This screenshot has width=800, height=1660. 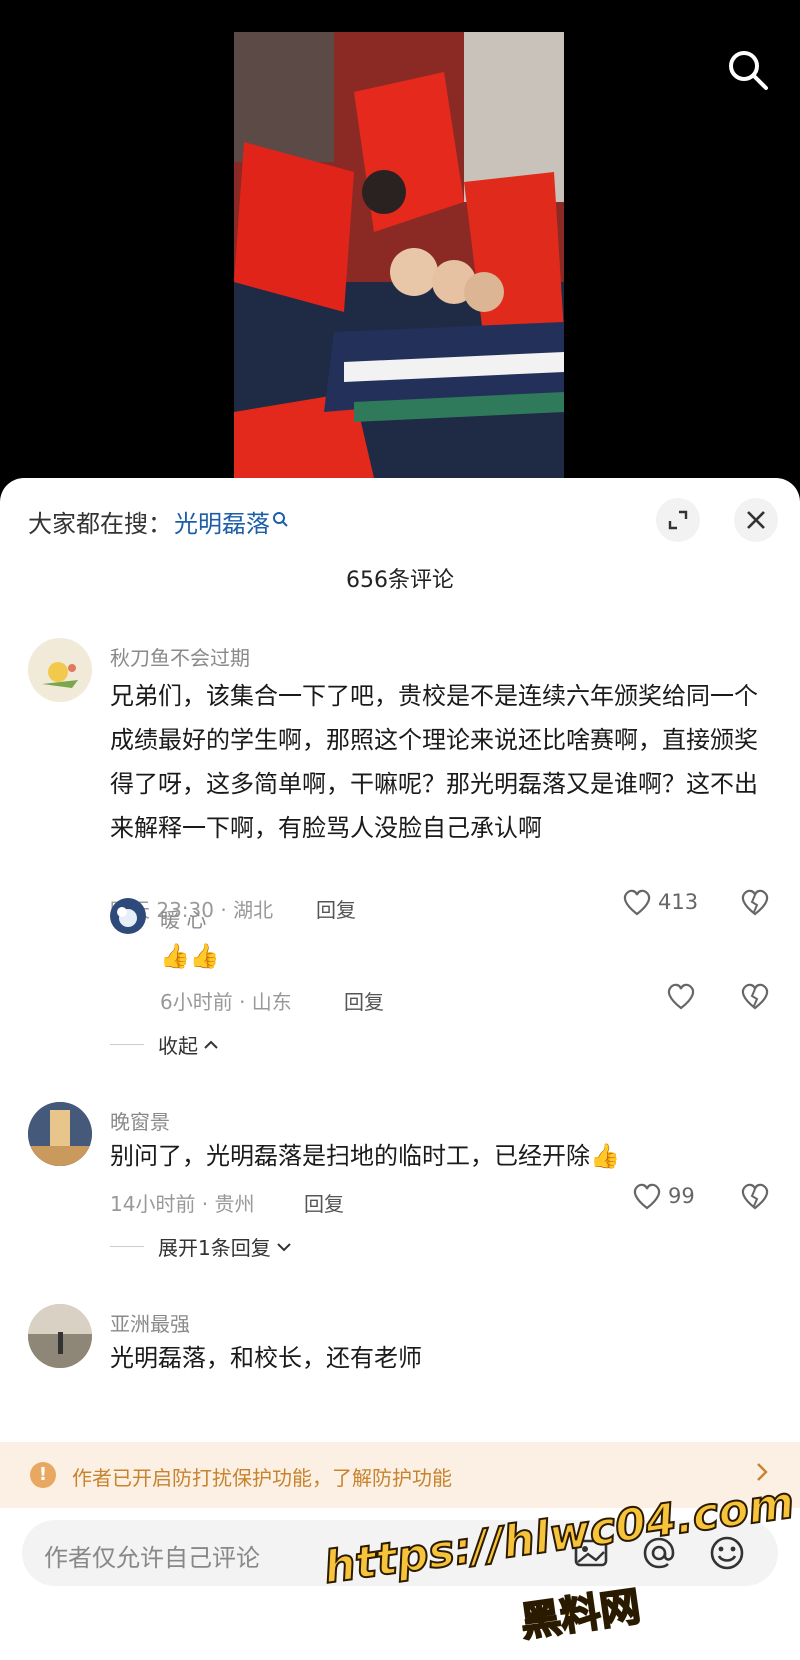 I want to click on like-count: 413, so click(x=678, y=902).